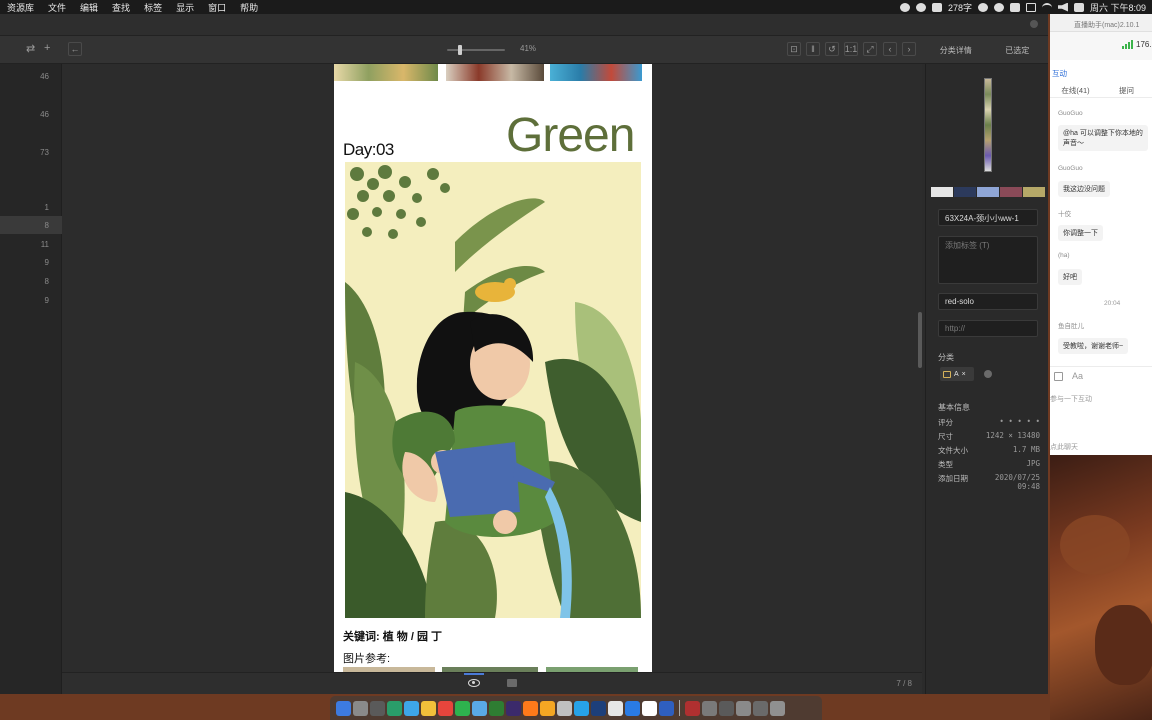 The width and height of the screenshot is (1152, 720). What do you see at coordinates (217, 7) in the screenshot?
I see `menu-window: 窗口` at bounding box center [217, 7].